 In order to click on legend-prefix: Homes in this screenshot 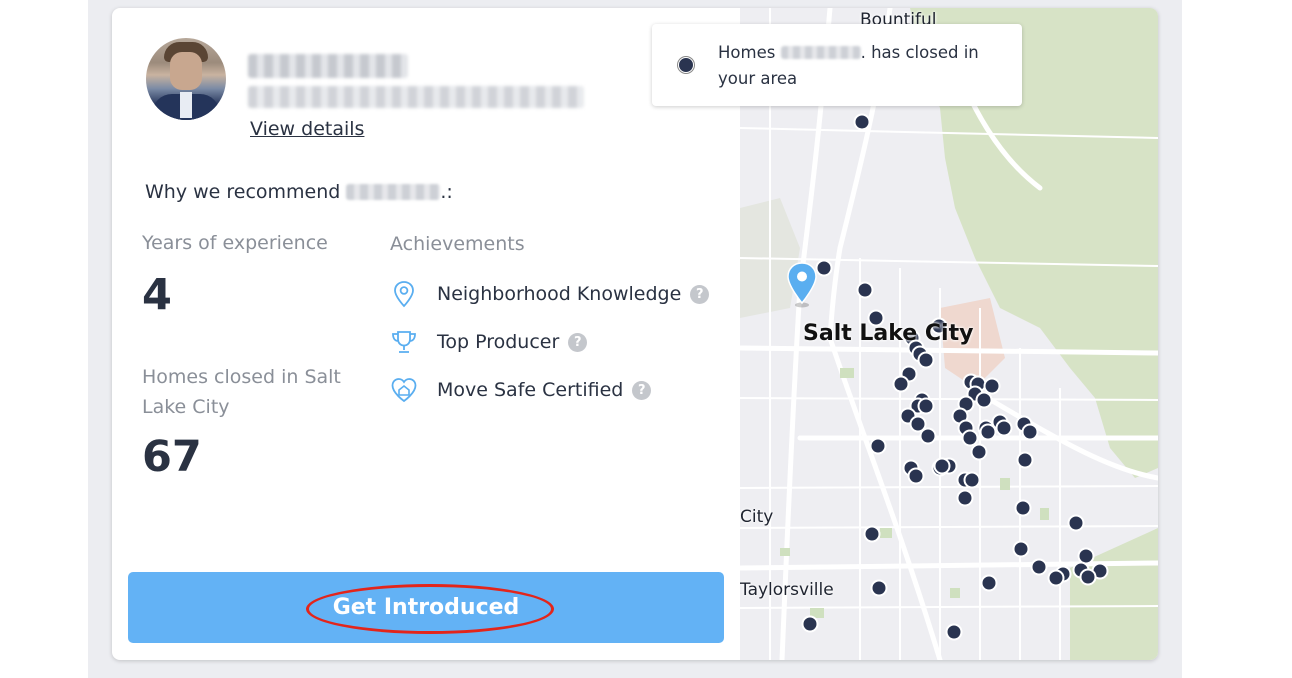, I will do `click(749, 52)`.